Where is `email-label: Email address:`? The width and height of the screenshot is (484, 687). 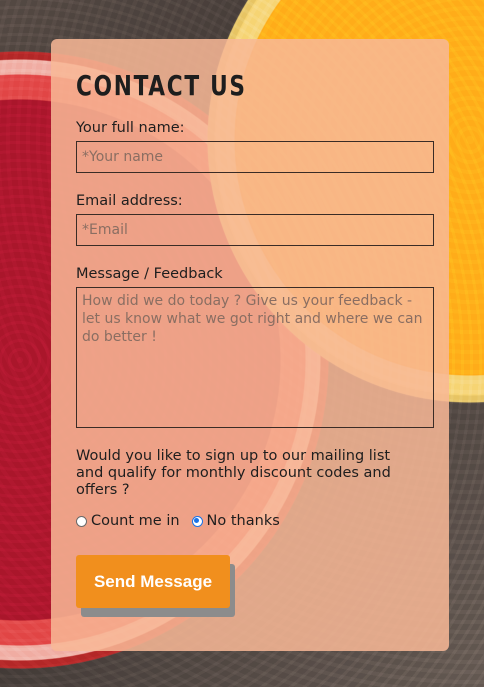 email-label: Email address: is located at coordinates (129, 201).